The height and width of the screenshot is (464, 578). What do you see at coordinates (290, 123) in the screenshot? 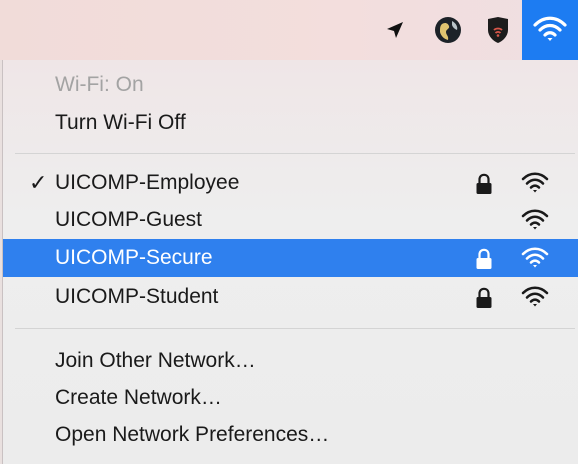
I see `turn-wifi-off-item: Turn Wi-Fi Off` at bounding box center [290, 123].